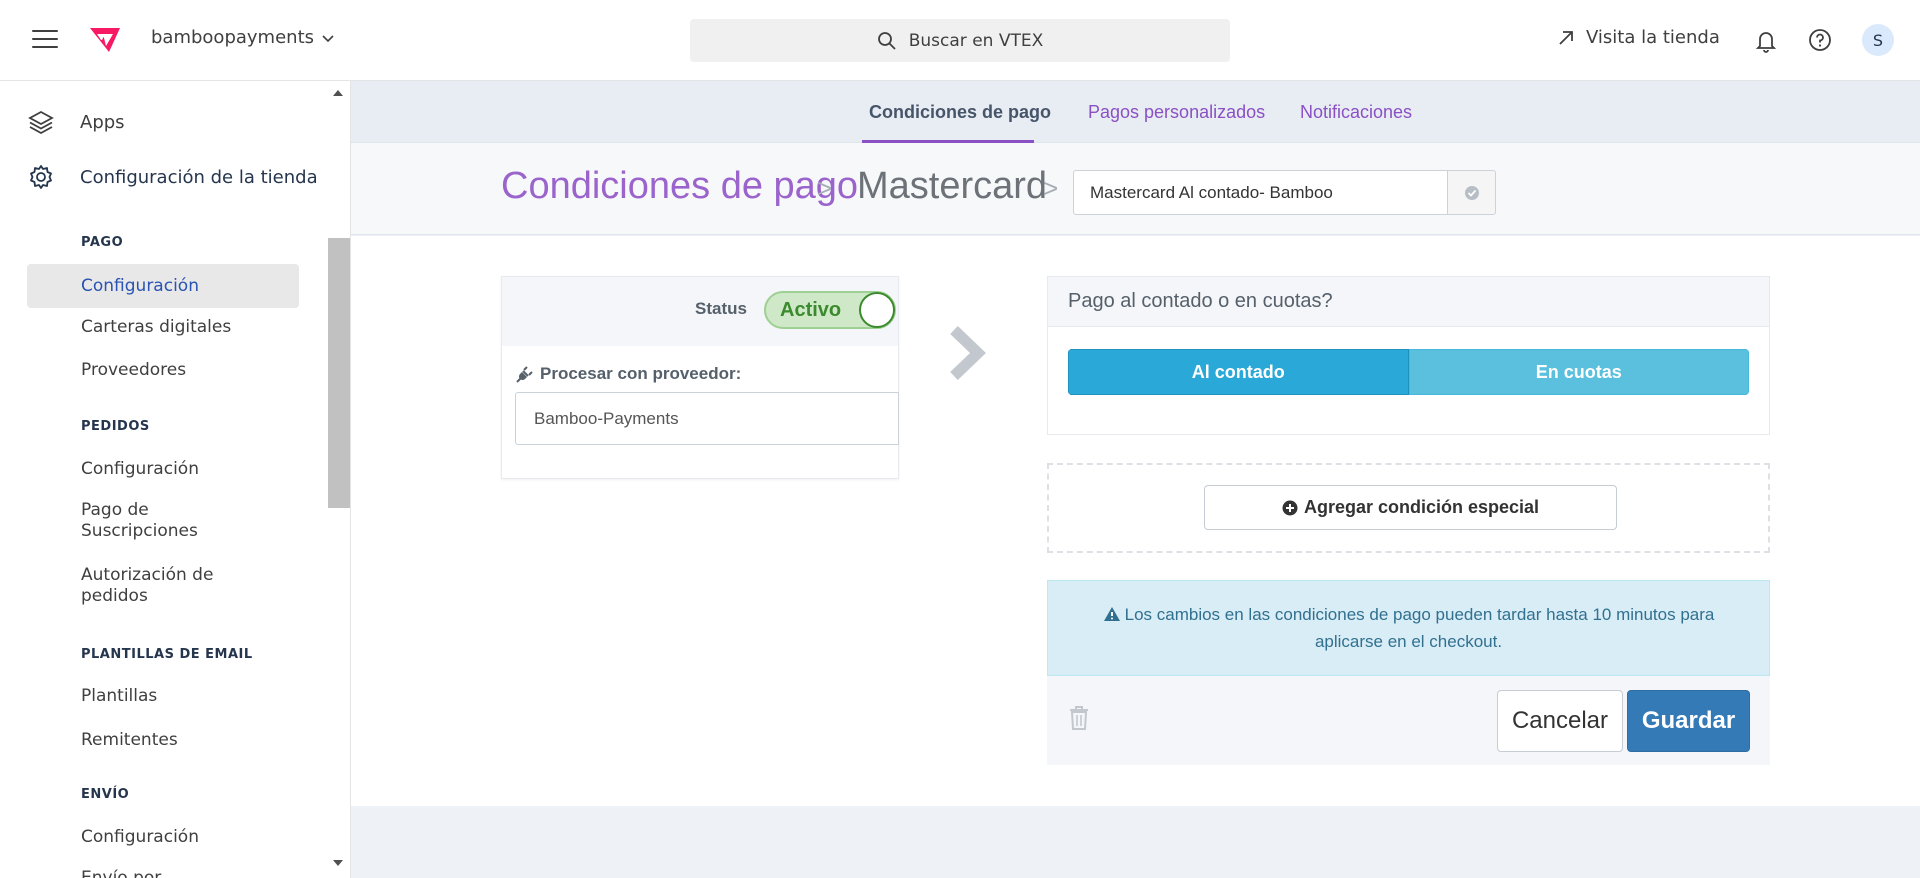 The height and width of the screenshot is (878, 1920). I want to click on breadcrumb-payment-conditions: Condiciones de pago, so click(679, 186).